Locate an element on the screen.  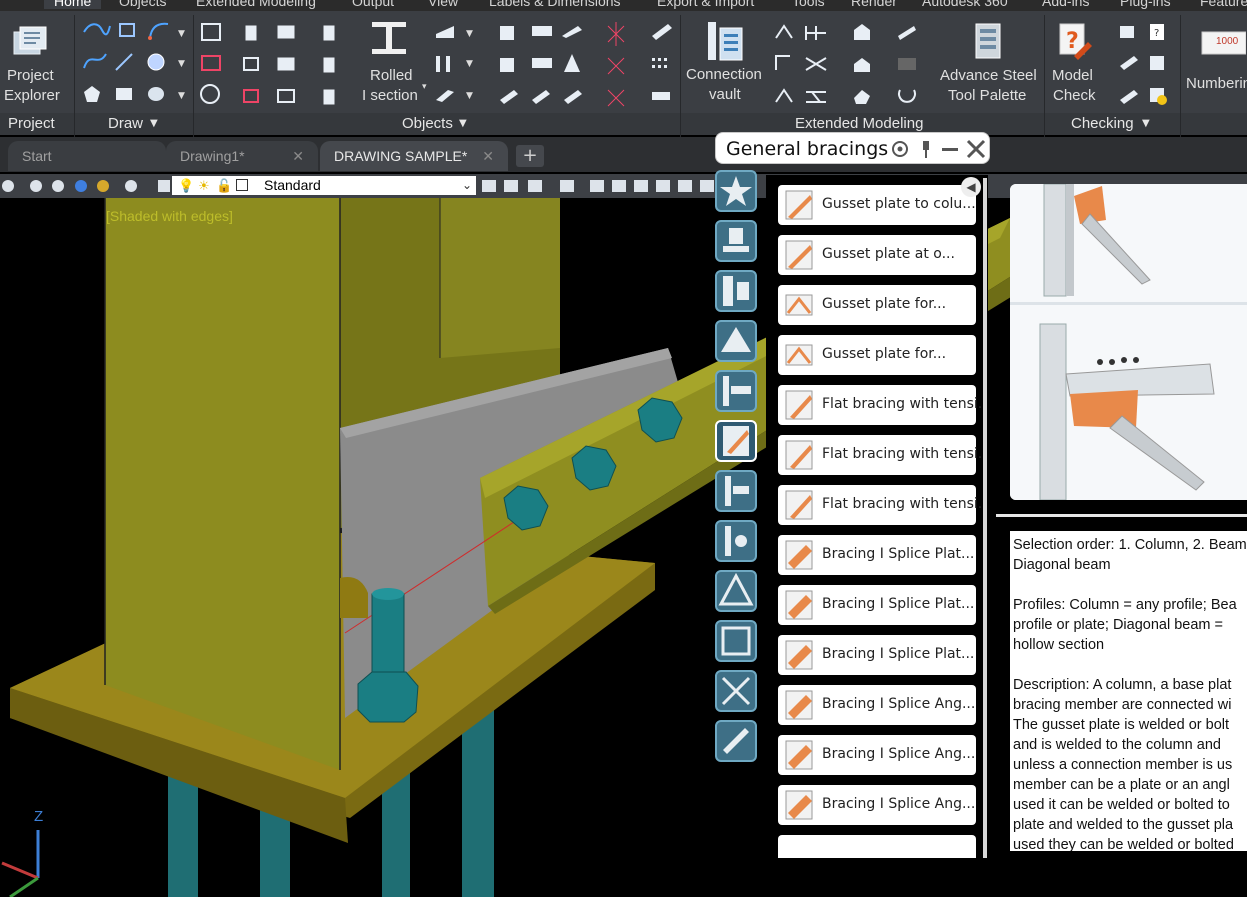
hatch-icon is located at coordinates (156, 94).